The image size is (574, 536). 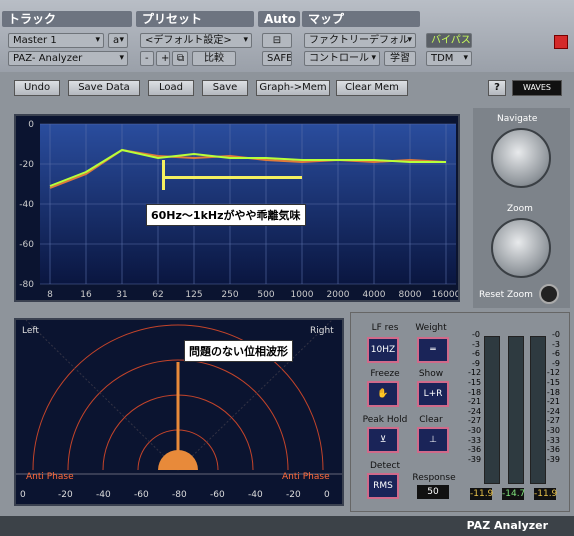 What do you see at coordinates (279, 19) in the screenshot?
I see `auto-header: Auto` at bounding box center [279, 19].